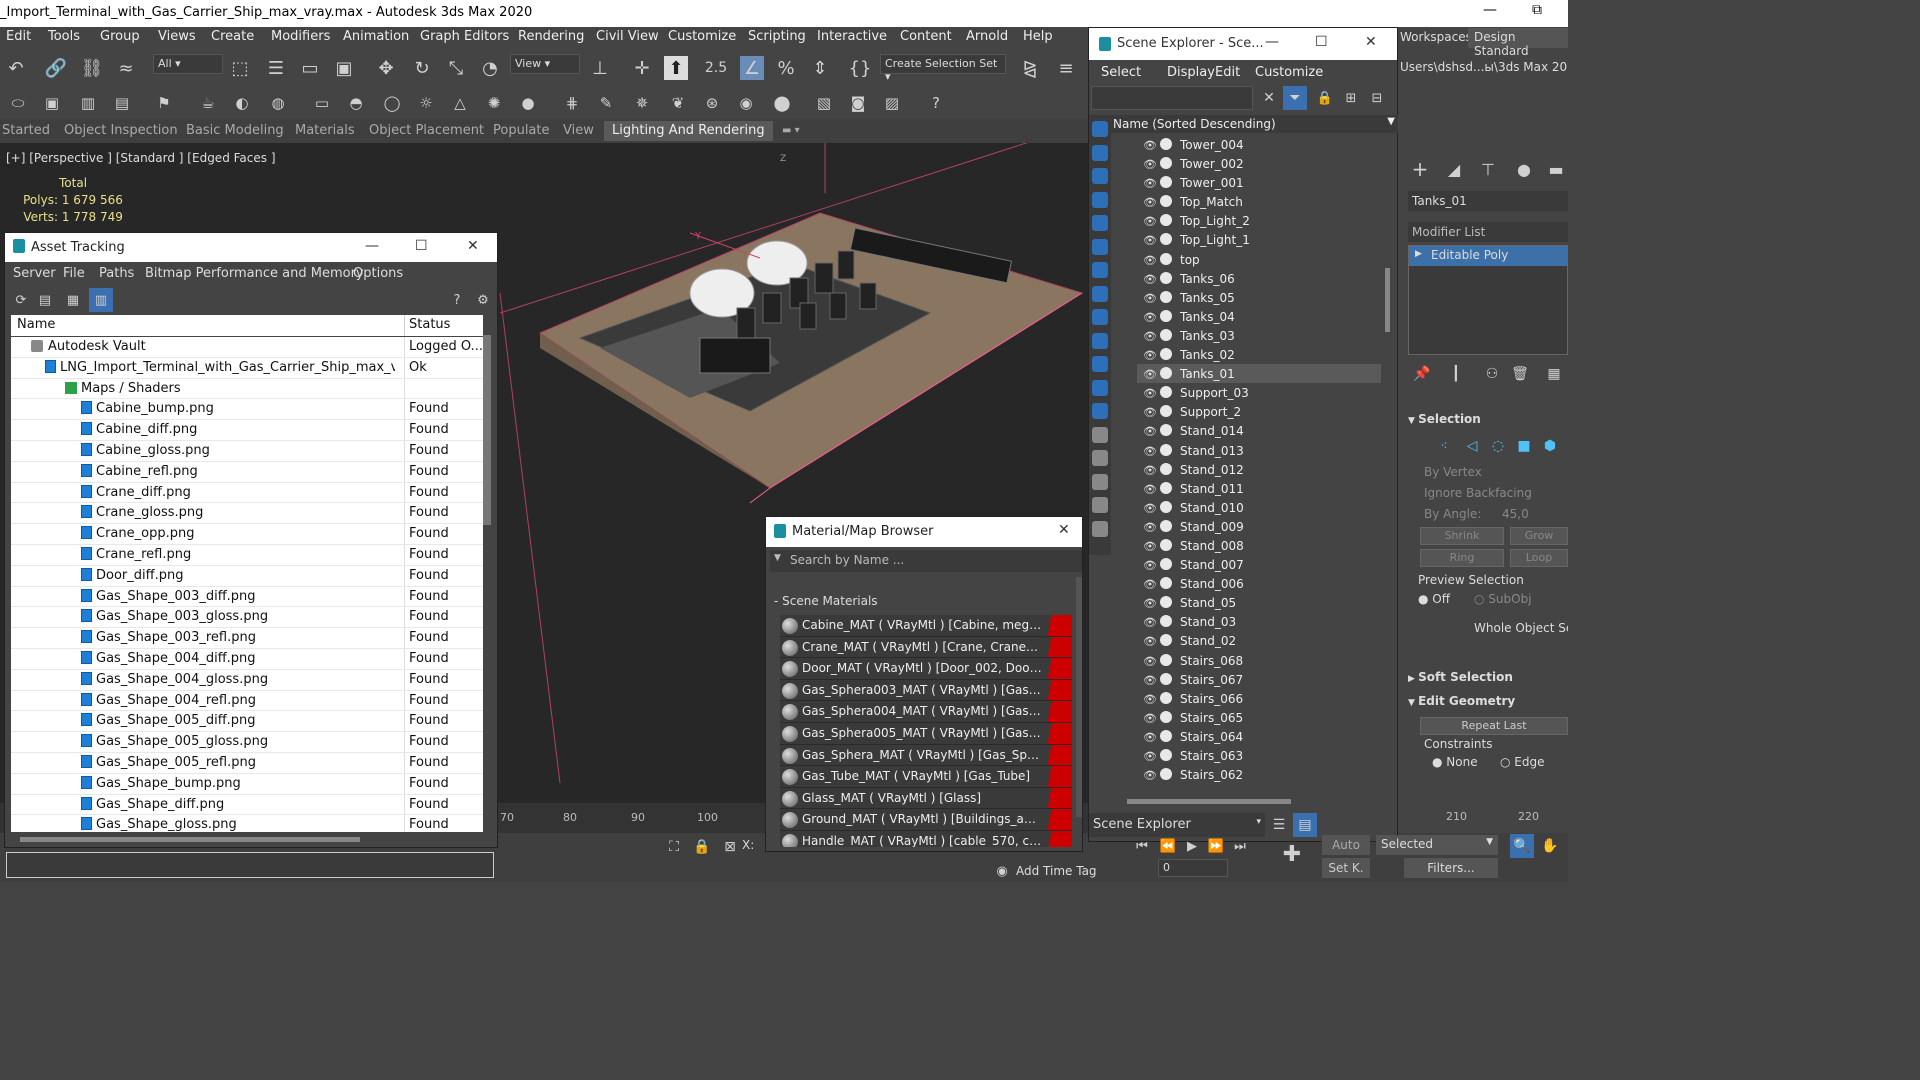 Image resolution: width=1920 pixels, height=1080 pixels. I want to click on asset-row: Gas_Shape_003_refl.png Found, so click(247, 638).